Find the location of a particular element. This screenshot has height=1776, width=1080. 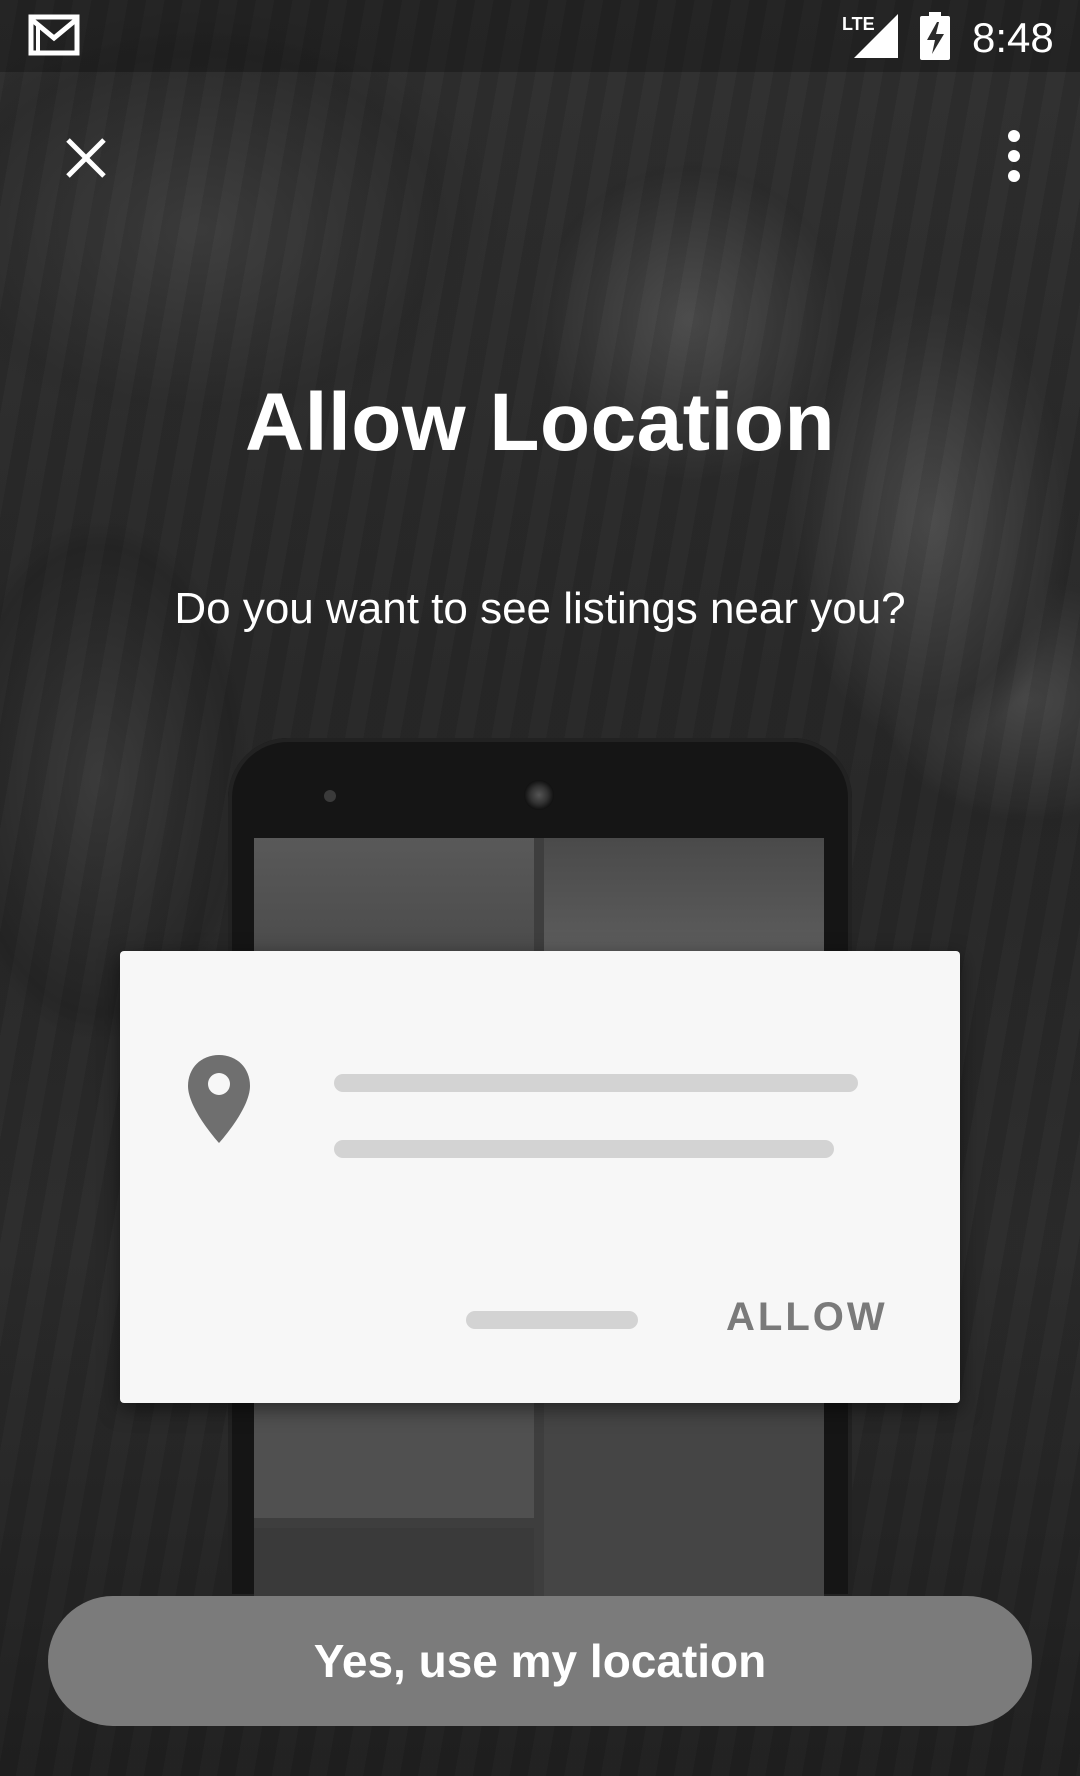

status-bar: LTE 8:48 is located at coordinates (540, 36).